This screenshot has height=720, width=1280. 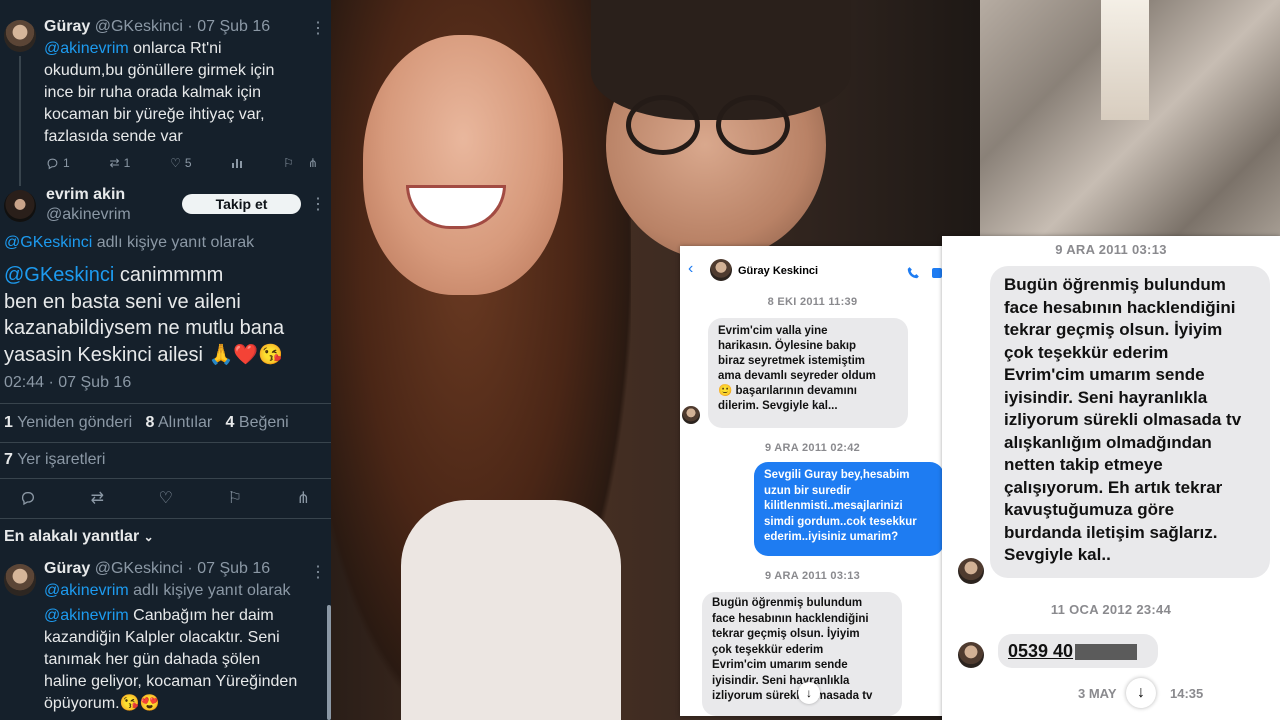 I want to click on replies-sort-dropdown: En alakalı yanıtlar ⌄, so click(x=79, y=537).